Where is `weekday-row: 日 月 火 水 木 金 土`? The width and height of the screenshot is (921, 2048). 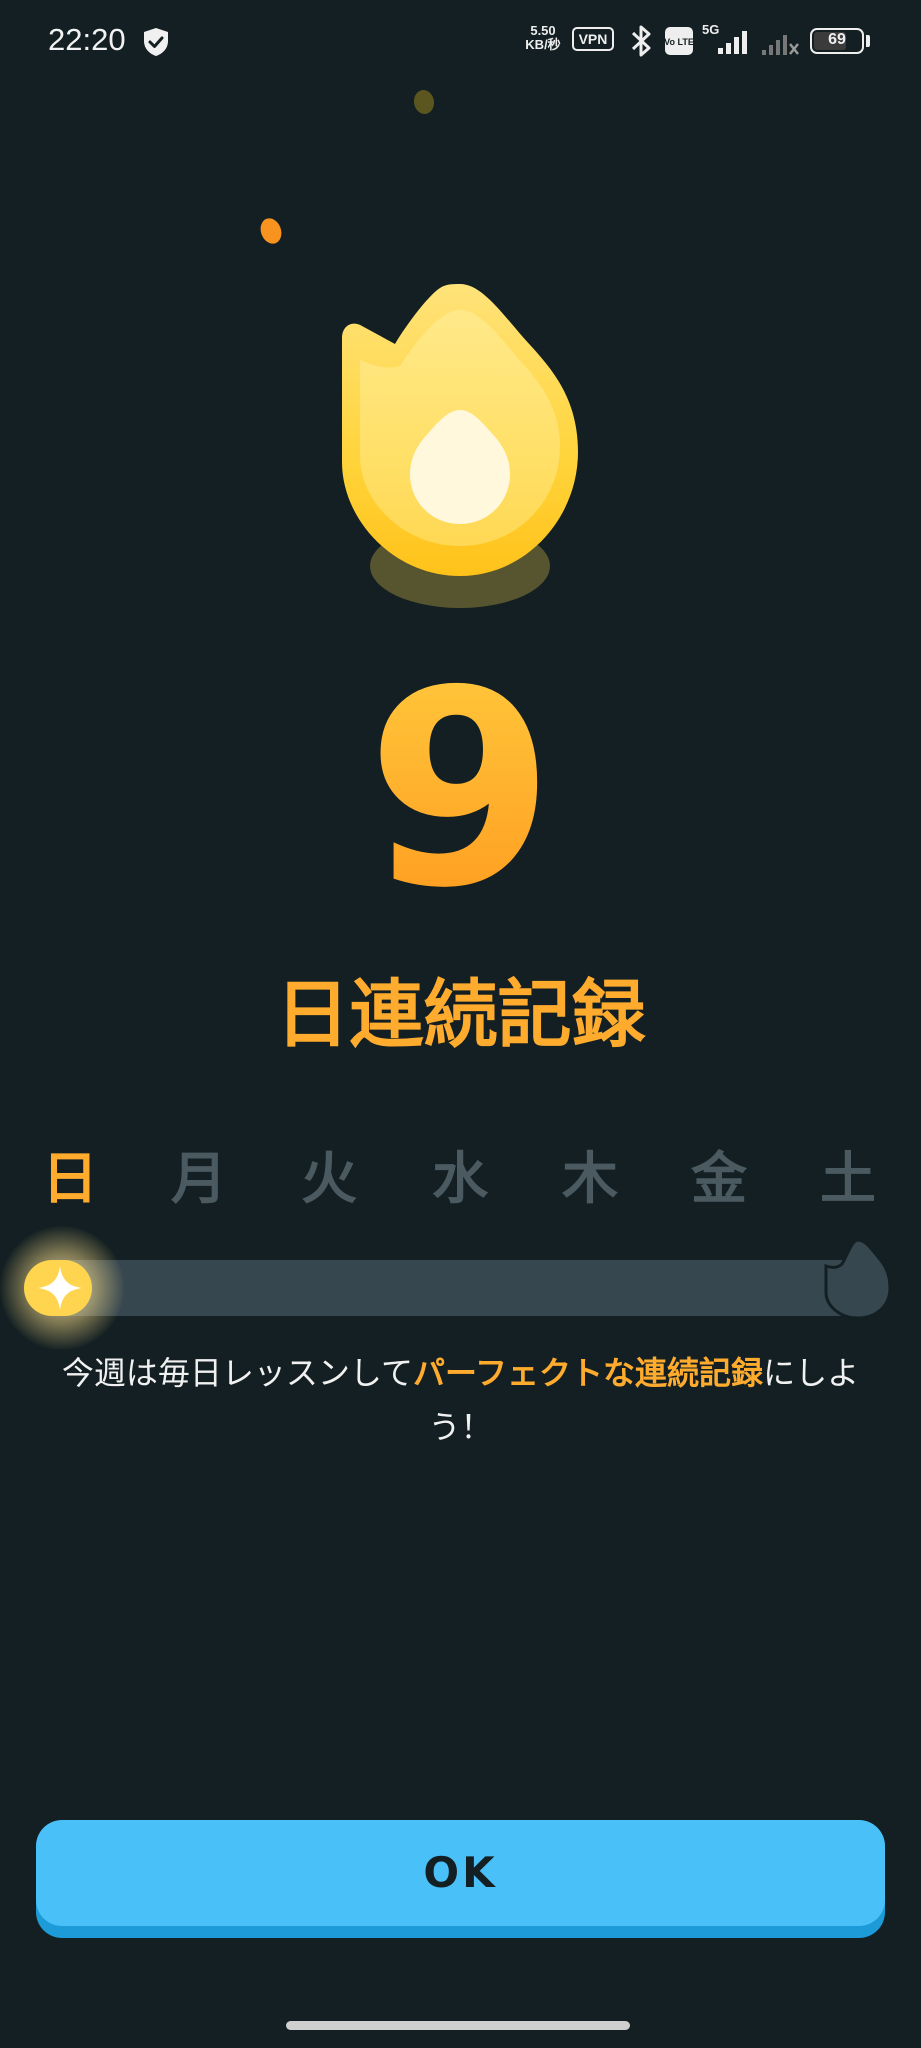
weekday-row: 日 月 火 水 木 金 土 is located at coordinates (460, 1180).